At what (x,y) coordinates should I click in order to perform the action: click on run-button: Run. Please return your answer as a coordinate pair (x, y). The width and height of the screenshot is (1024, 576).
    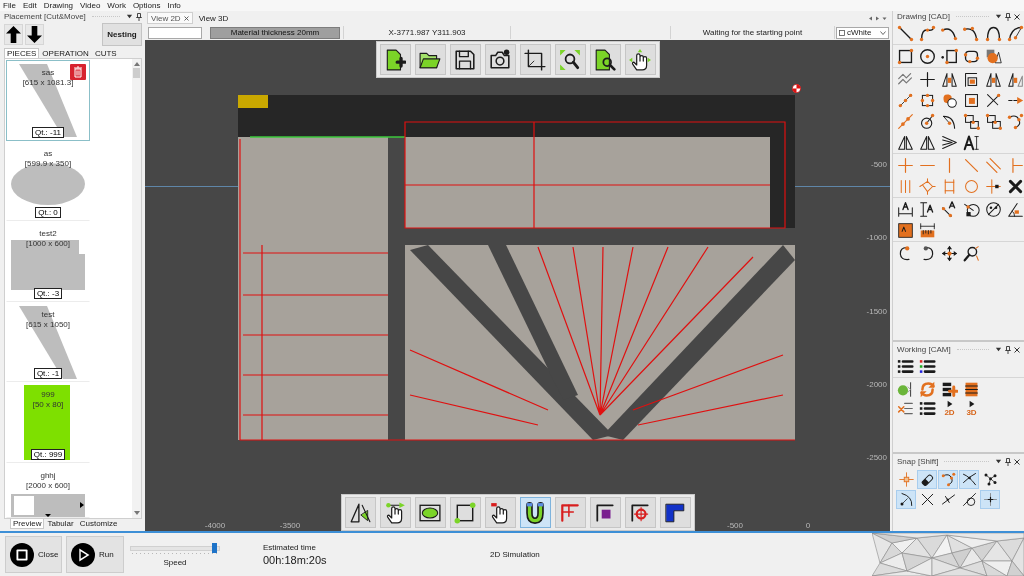
    Looking at the image, I should click on (95, 554).